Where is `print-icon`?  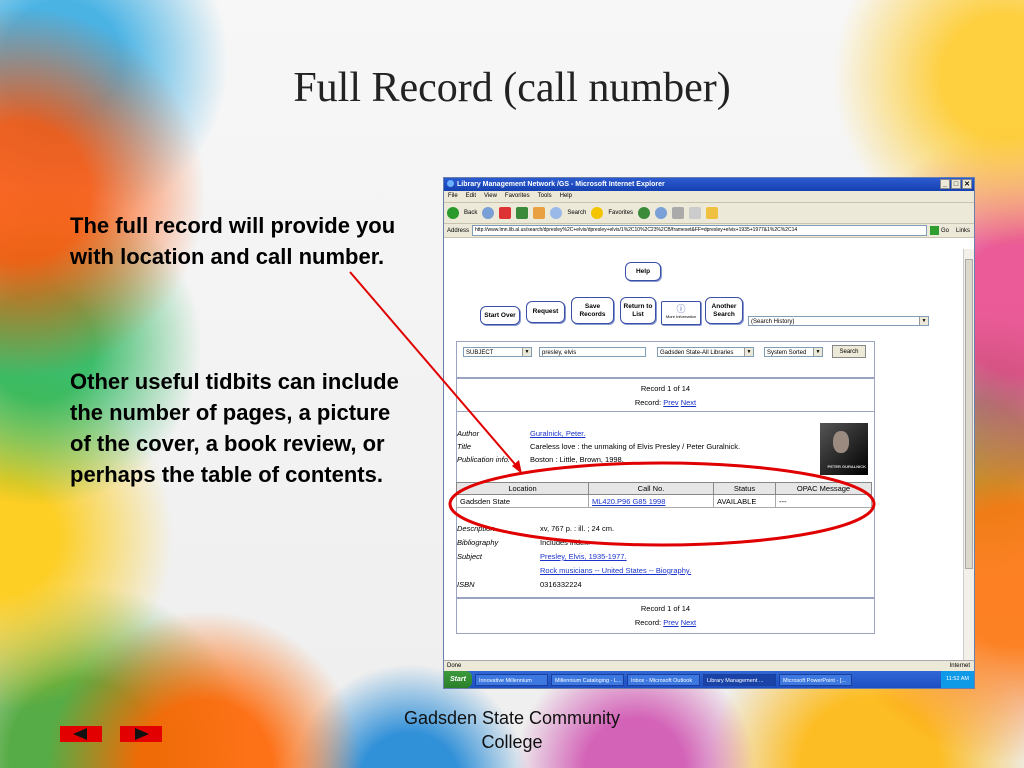 print-icon is located at coordinates (678, 213).